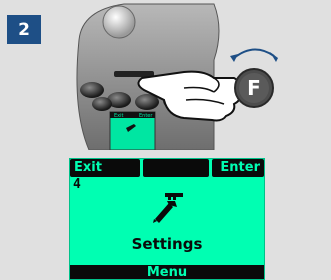  I want to click on svg-text: Enter, so click(146, 116).